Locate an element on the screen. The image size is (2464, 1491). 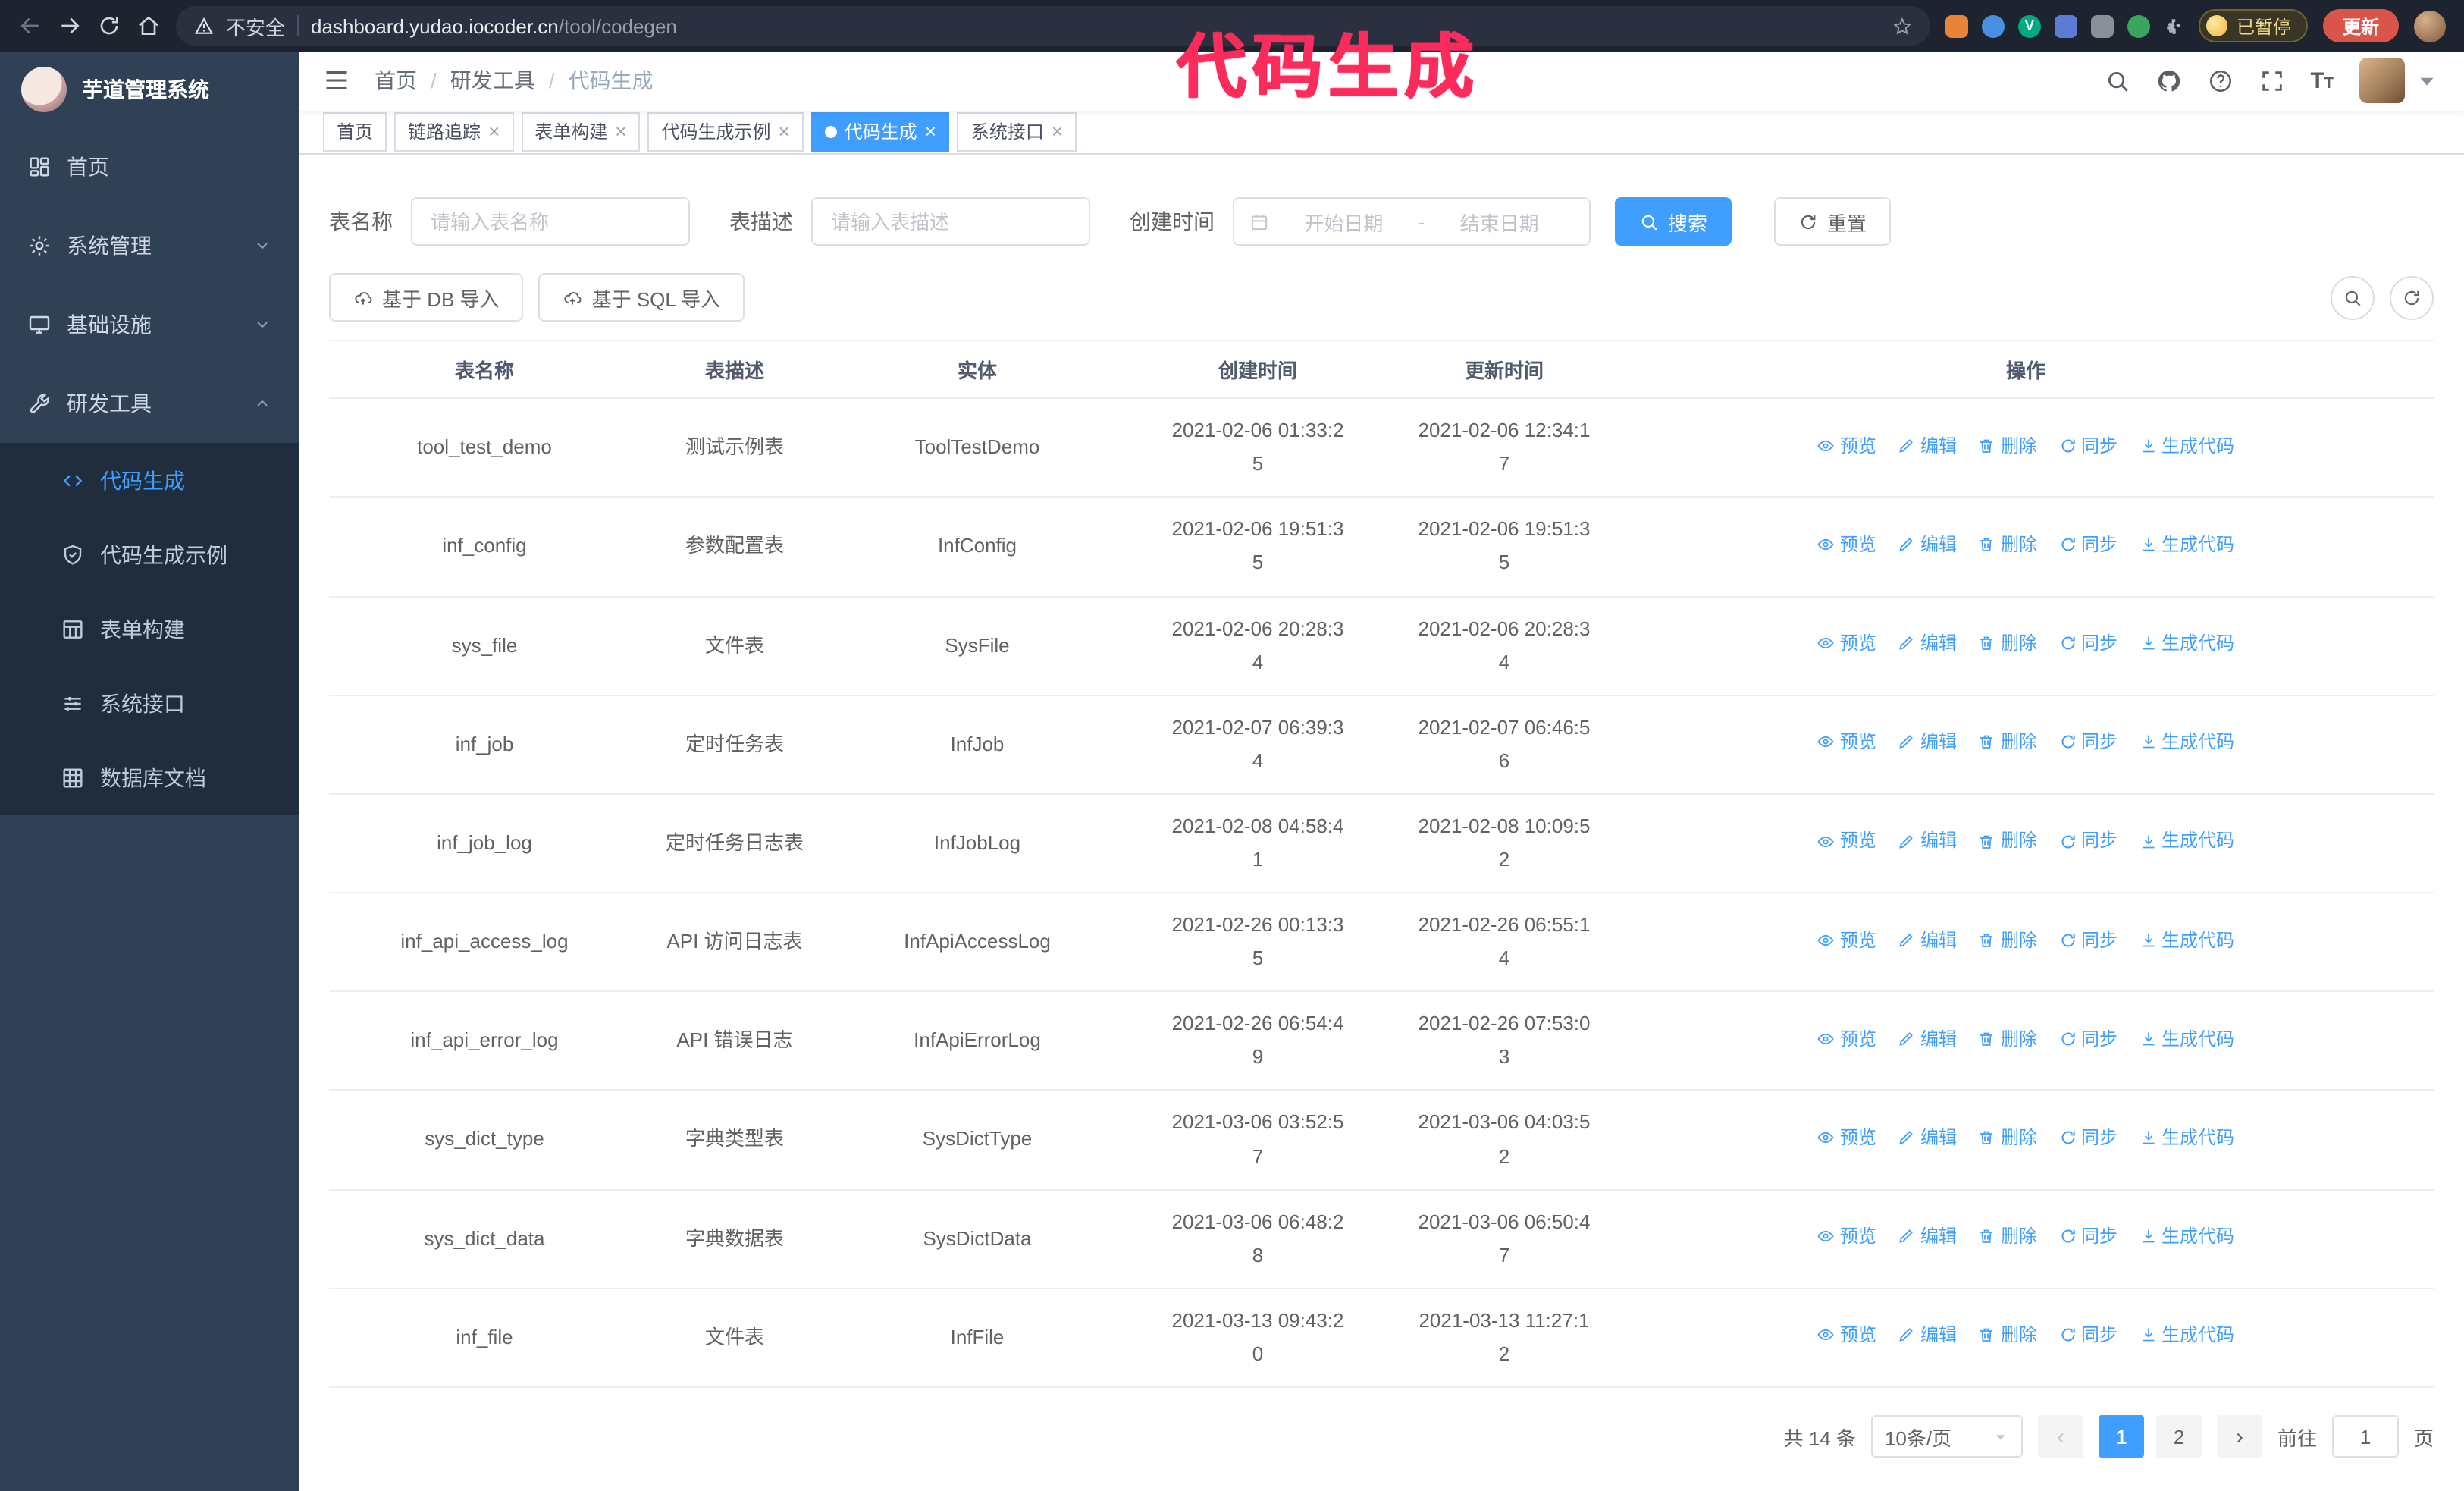
page-2-button: 2 is located at coordinates (2178, 1436).